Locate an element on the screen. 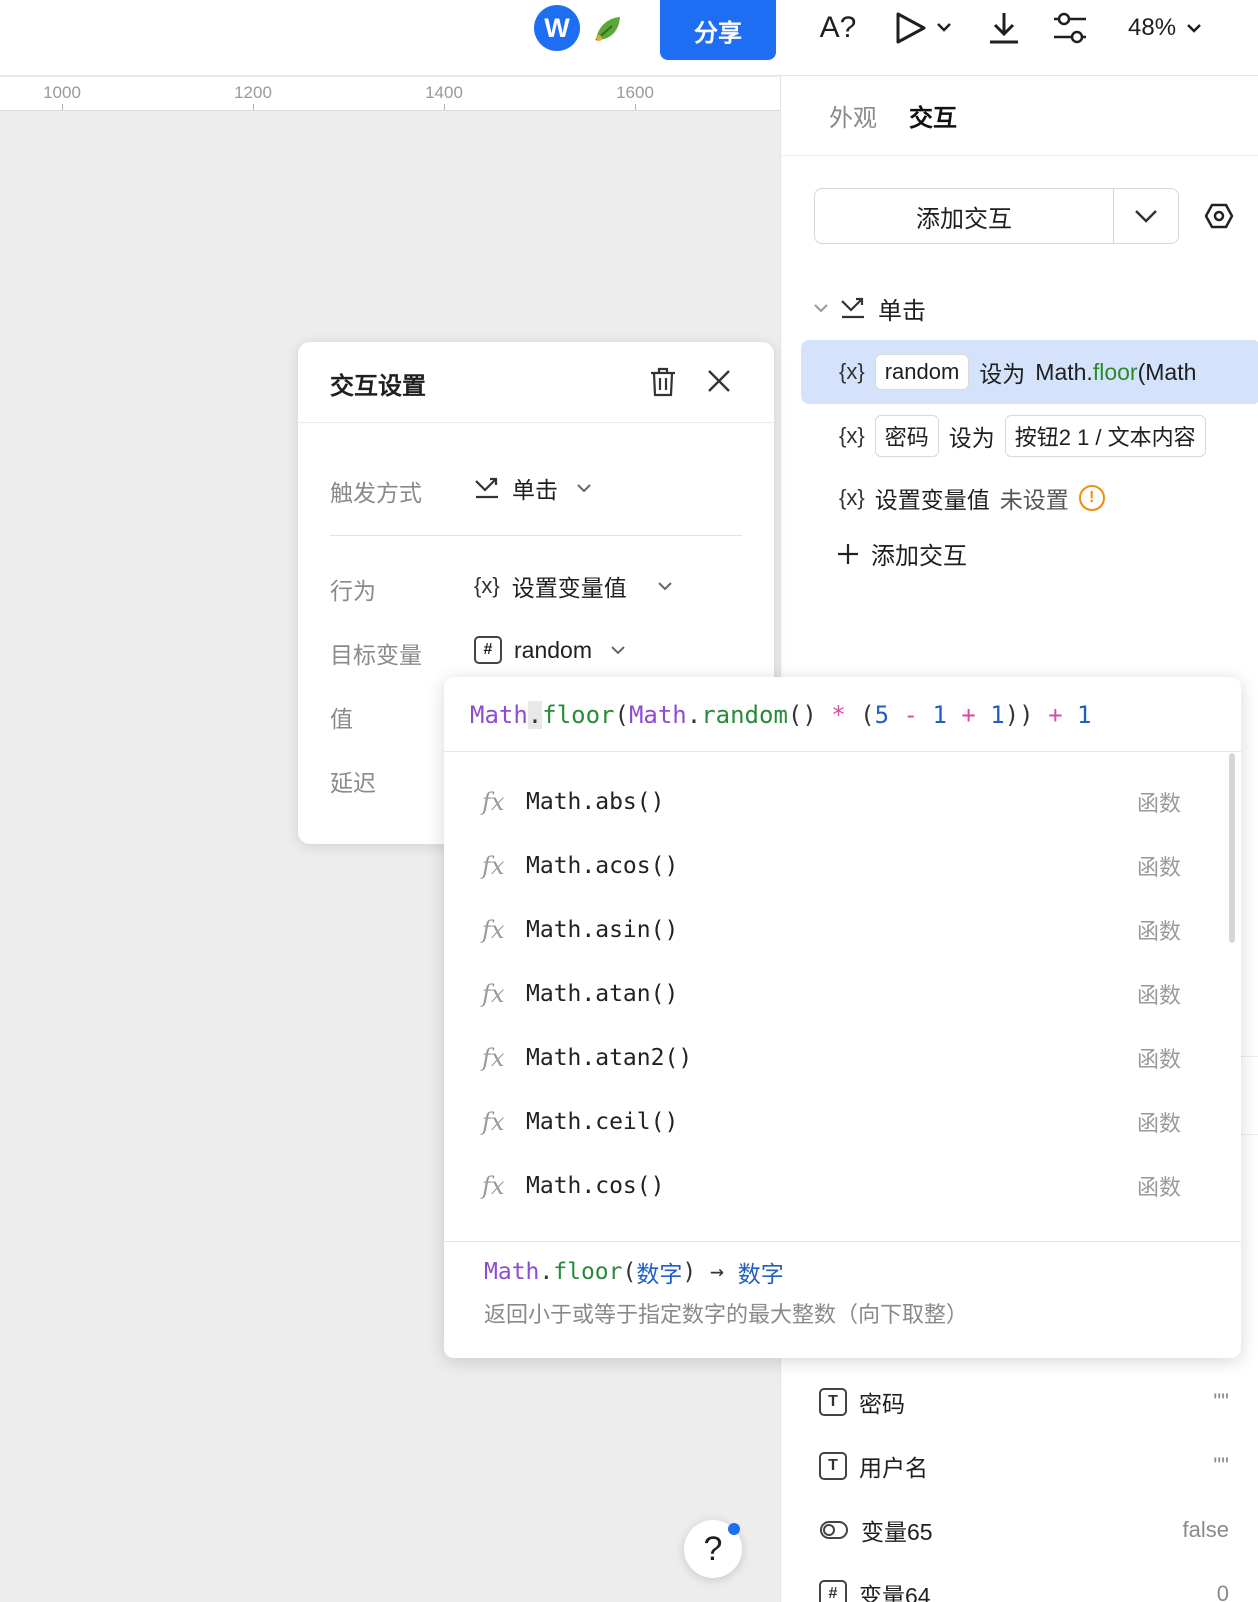 The image size is (1258, 1602). suggestion-item: fx Math.asin() 函数 is located at coordinates (831, 930).